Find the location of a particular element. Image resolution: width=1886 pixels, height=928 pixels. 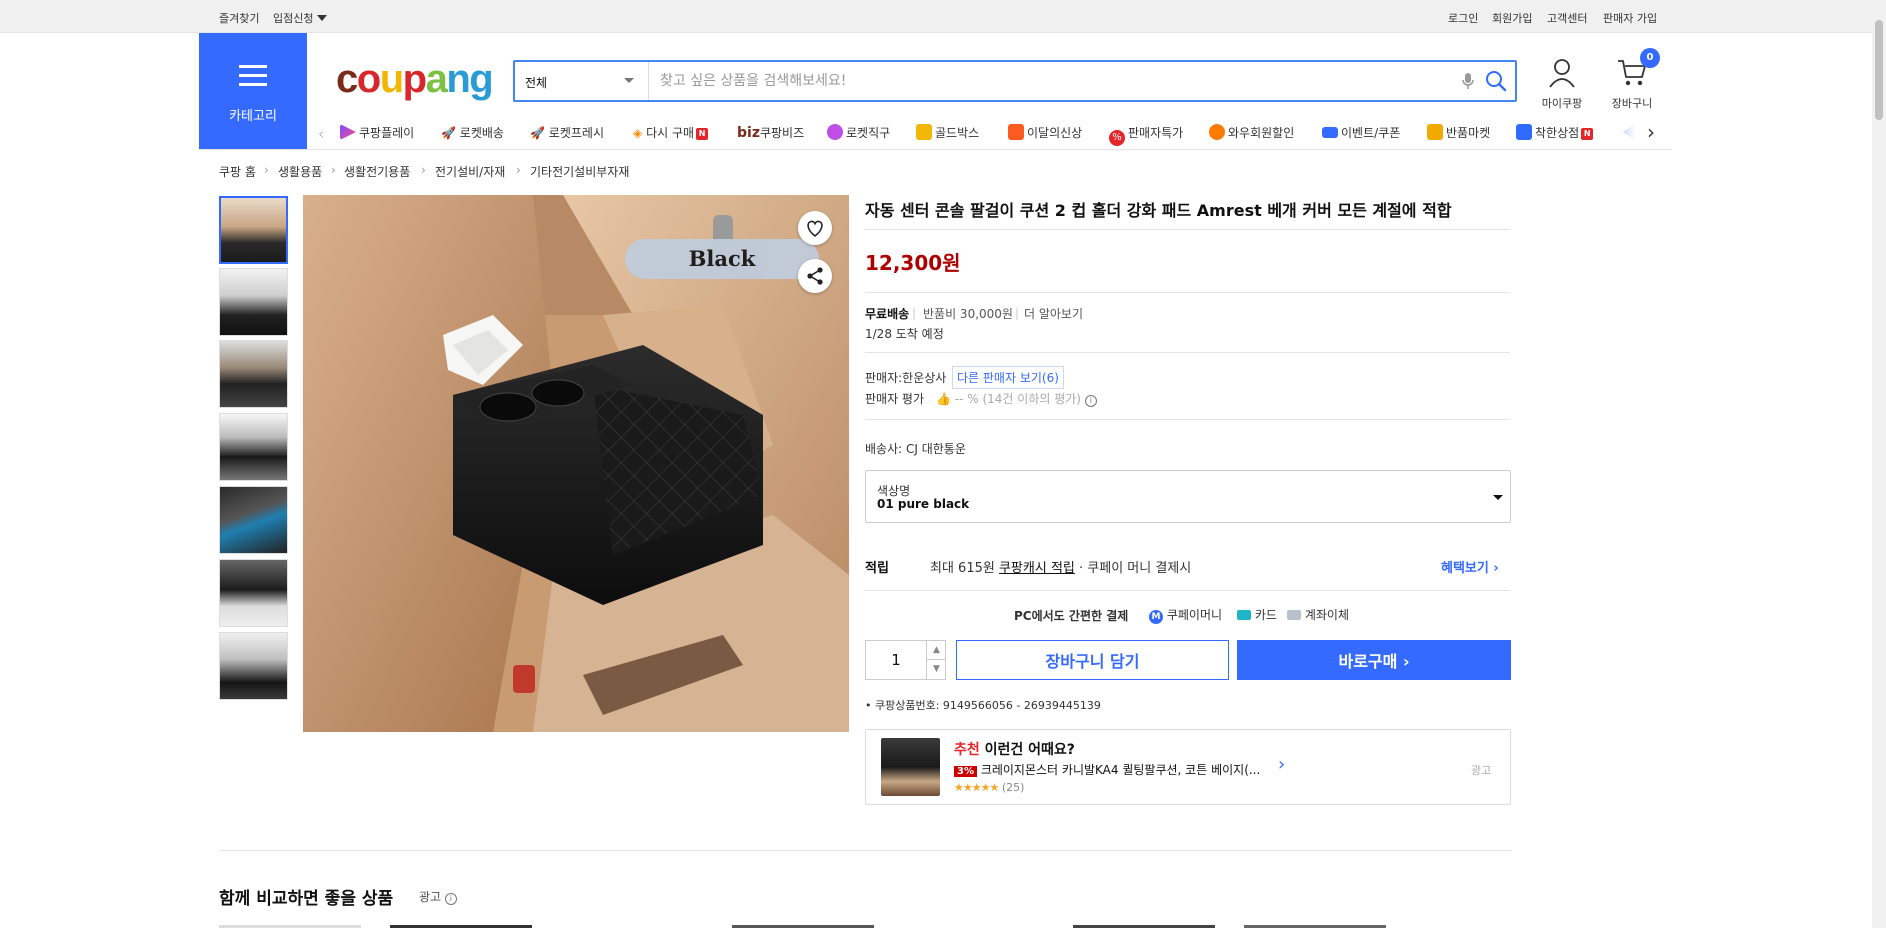

recommendation-image is located at coordinates (910, 767).